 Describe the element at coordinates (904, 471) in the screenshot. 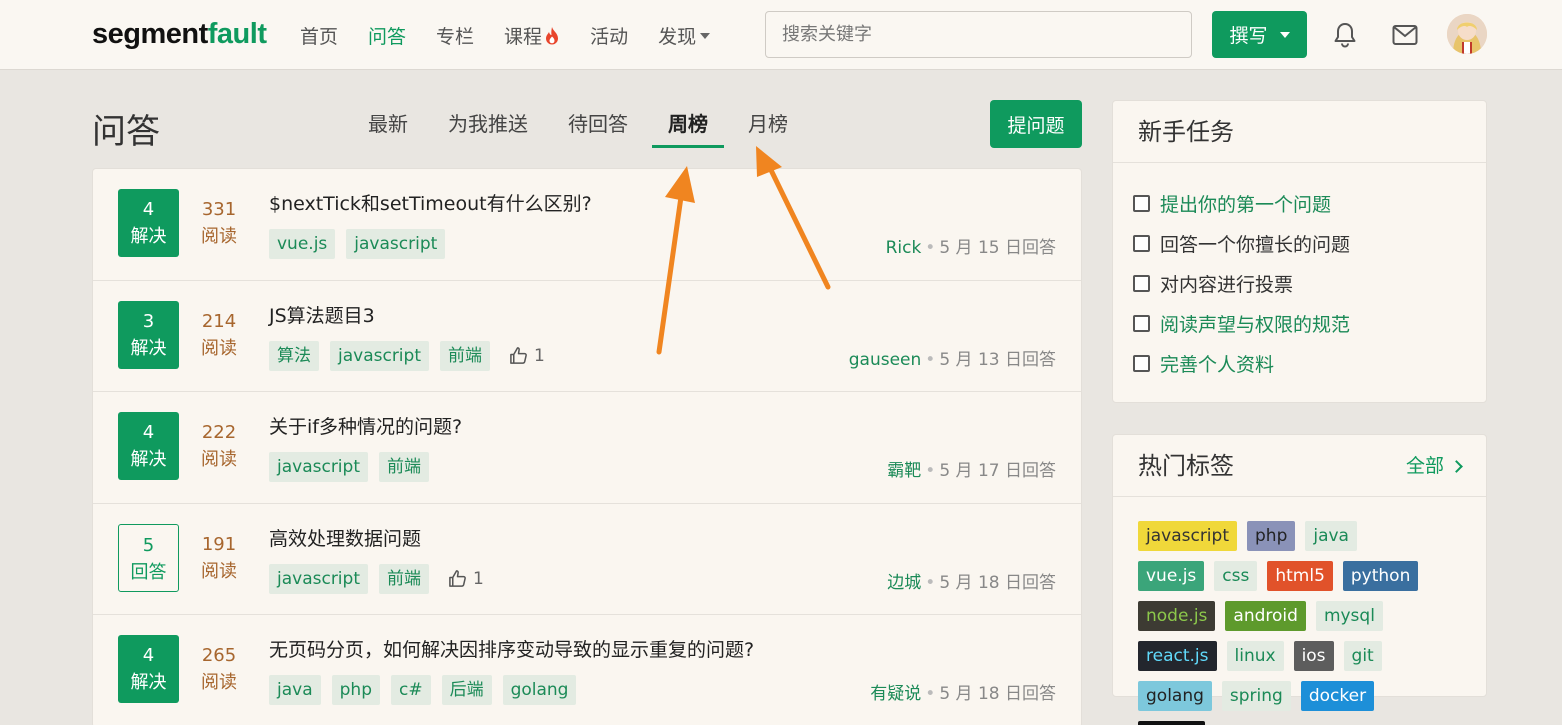

I see `author-link: 霸靶` at that location.